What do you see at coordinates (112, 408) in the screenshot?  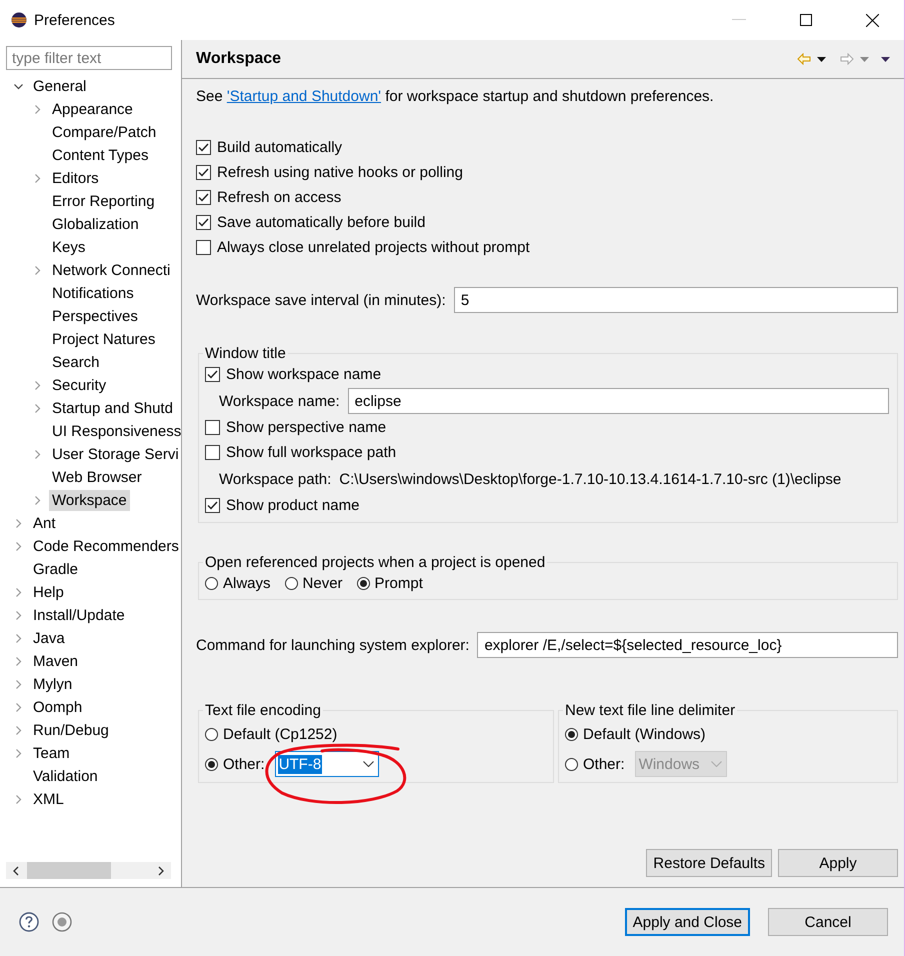 I see `tree-item: Startup and Shutd` at bounding box center [112, 408].